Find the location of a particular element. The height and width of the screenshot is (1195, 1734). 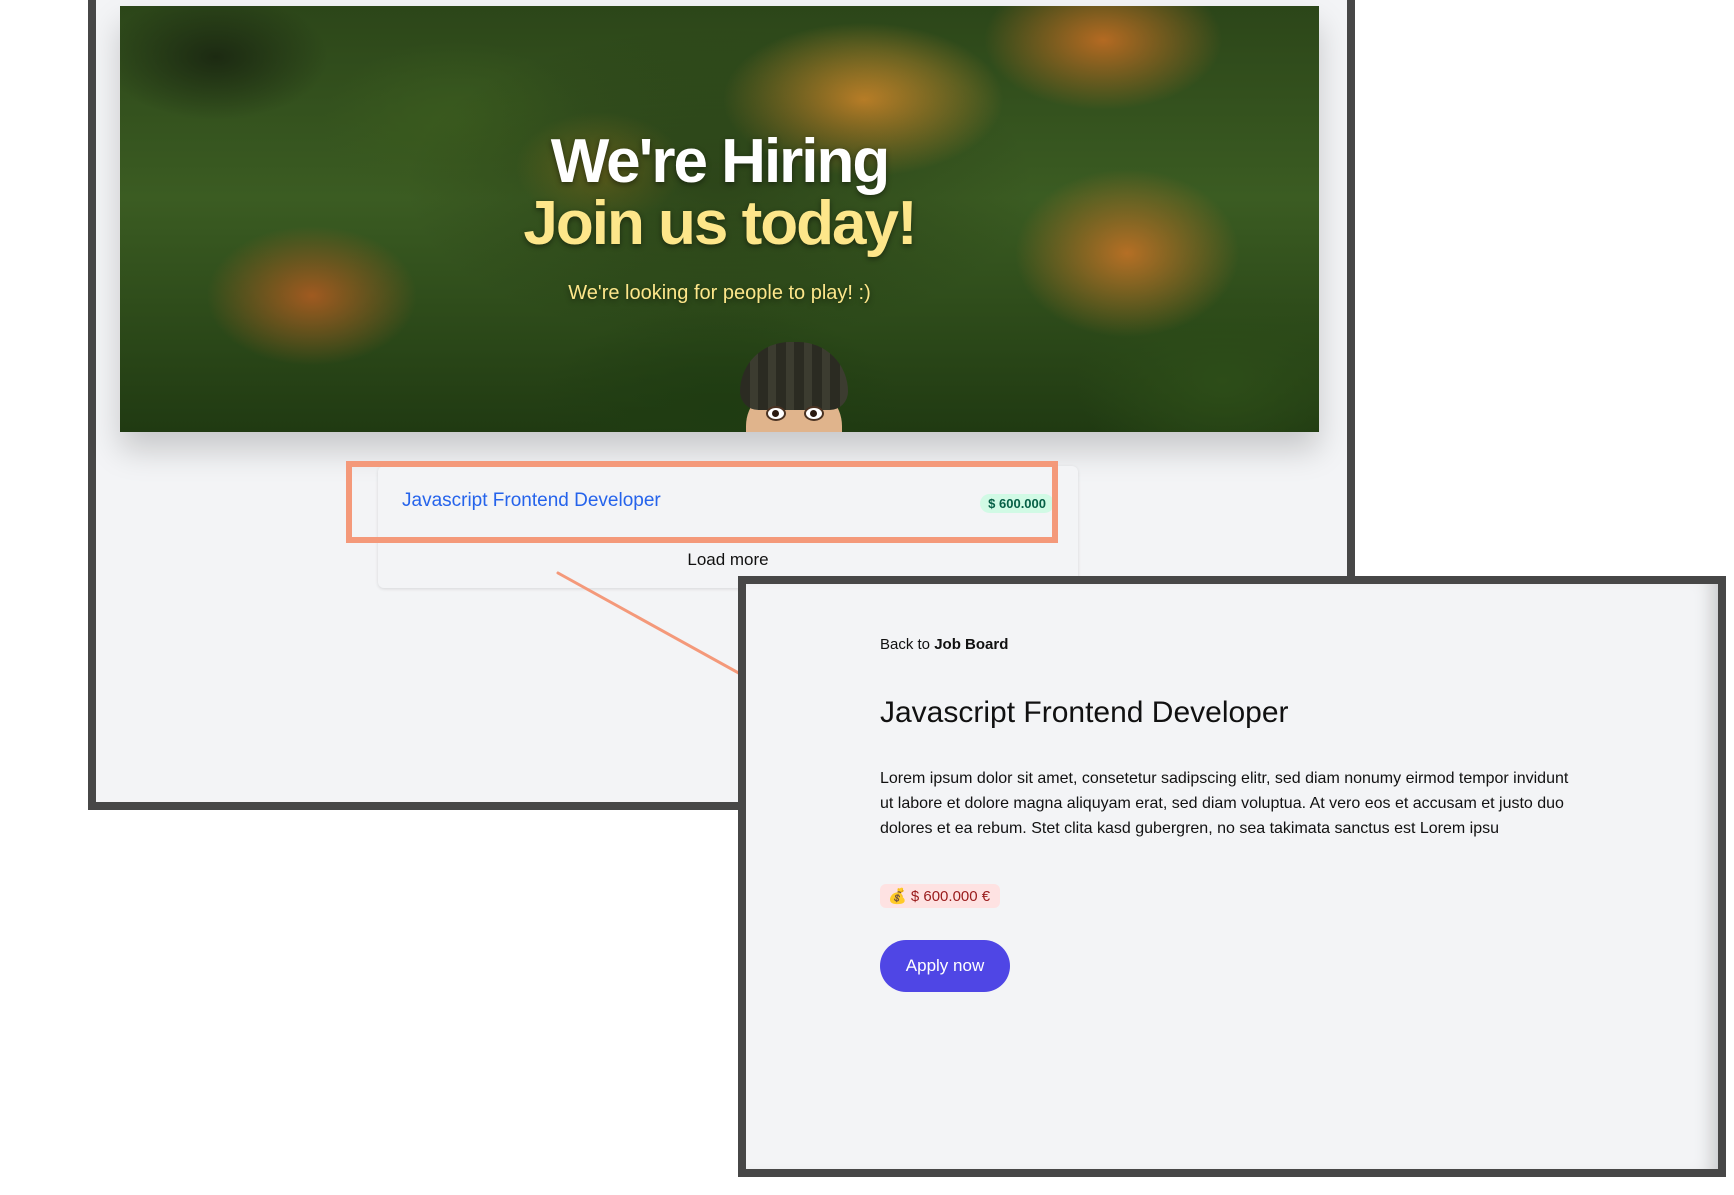

mascot-hat is located at coordinates (794, 376).